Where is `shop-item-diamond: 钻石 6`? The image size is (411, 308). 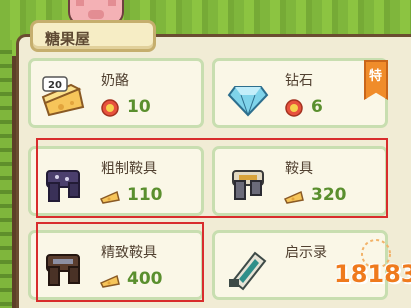 shop-item-diamond: 钻石 6 is located at coordinates (300, 93).